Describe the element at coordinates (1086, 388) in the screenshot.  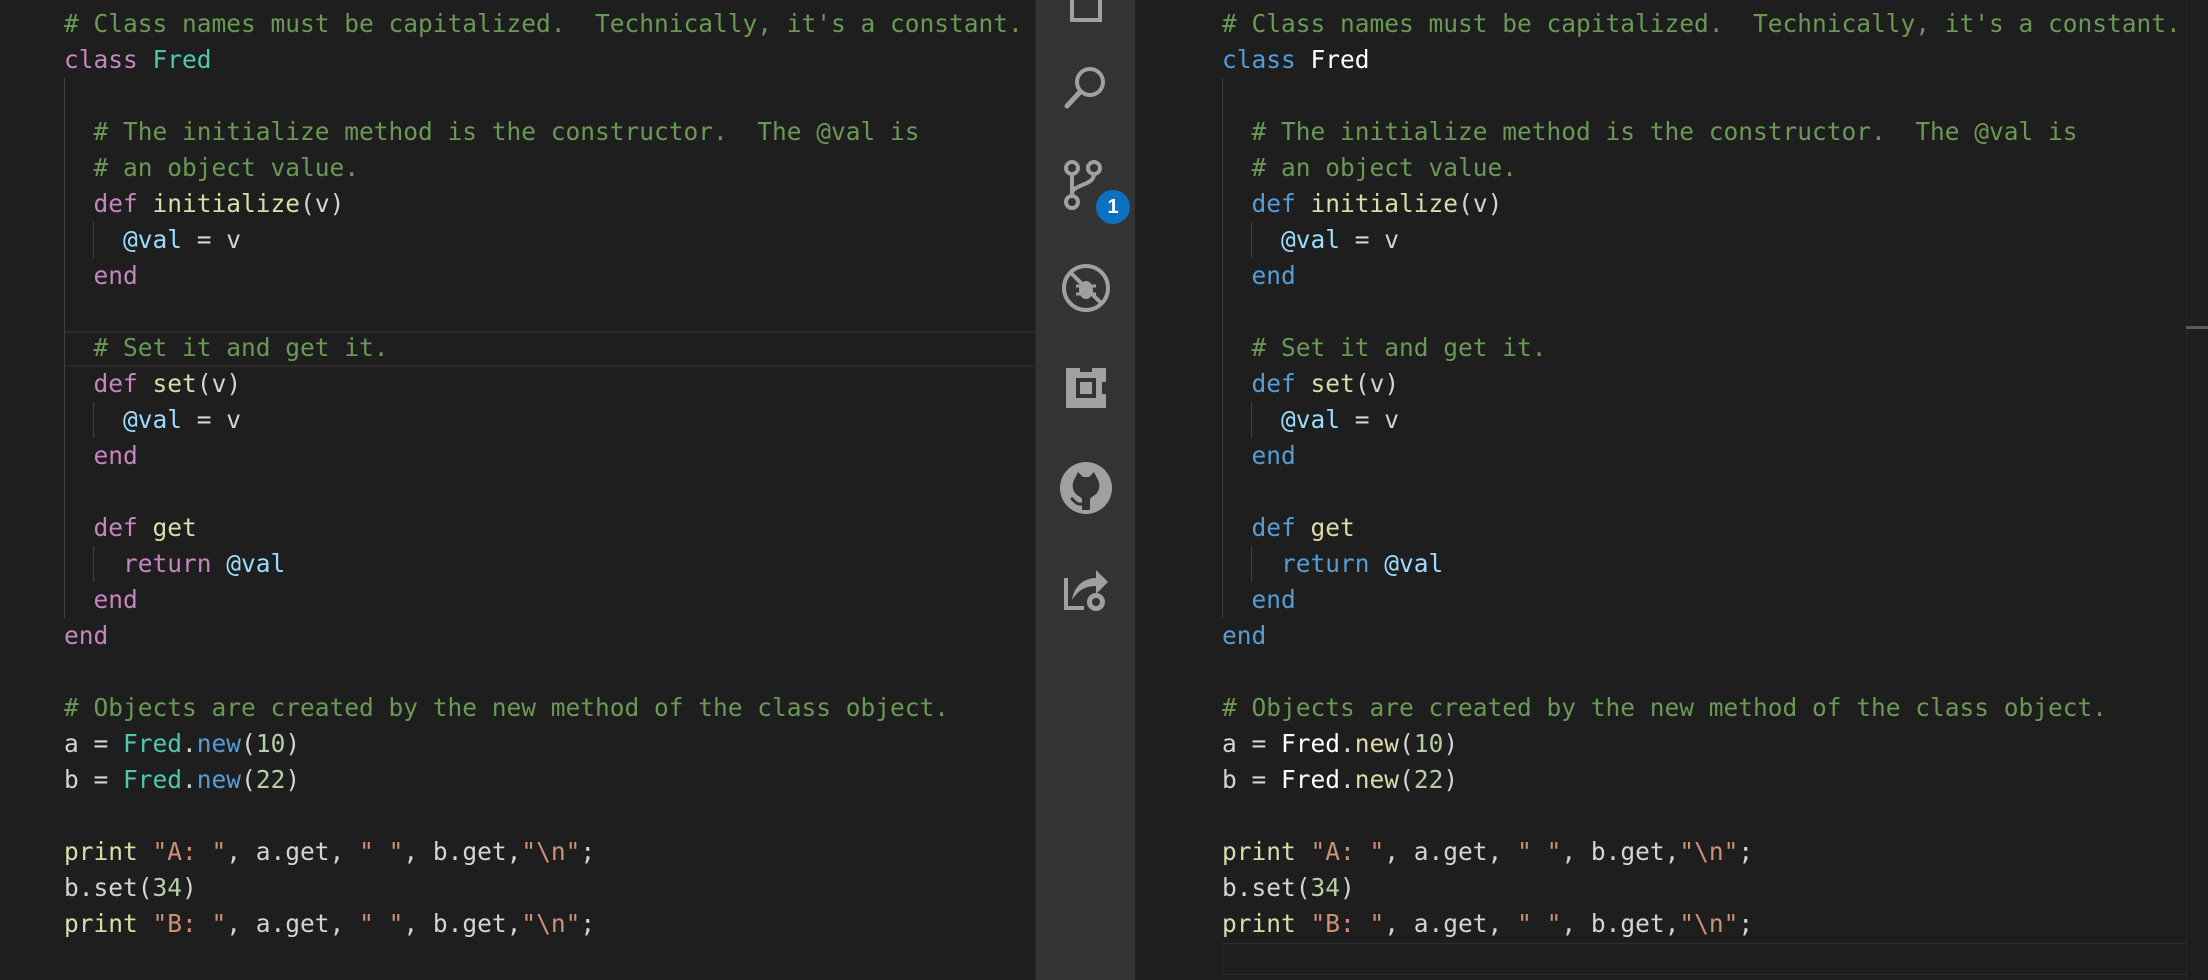
I see `extensions-icon` at that location.